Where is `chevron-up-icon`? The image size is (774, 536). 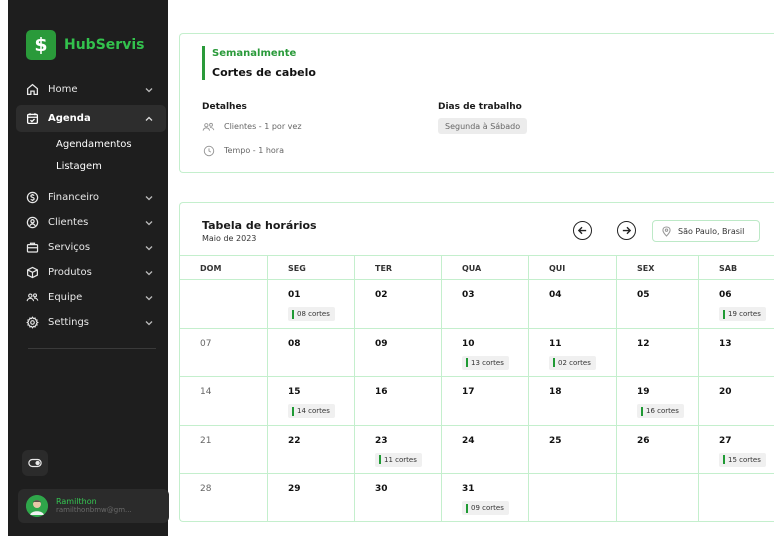 chevron-up-icon is located at coordinates (149, 119).